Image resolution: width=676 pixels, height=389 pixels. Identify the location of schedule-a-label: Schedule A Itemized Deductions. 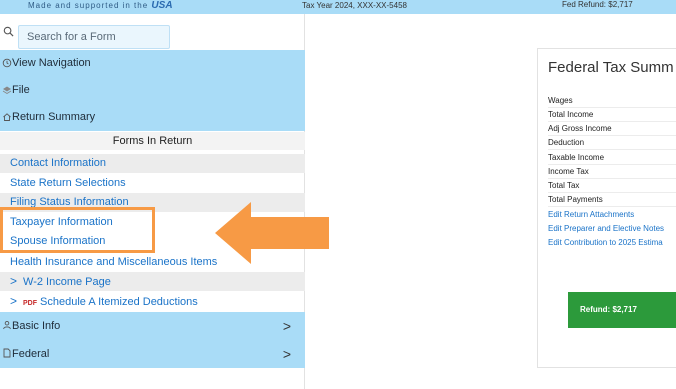
(119, 302).